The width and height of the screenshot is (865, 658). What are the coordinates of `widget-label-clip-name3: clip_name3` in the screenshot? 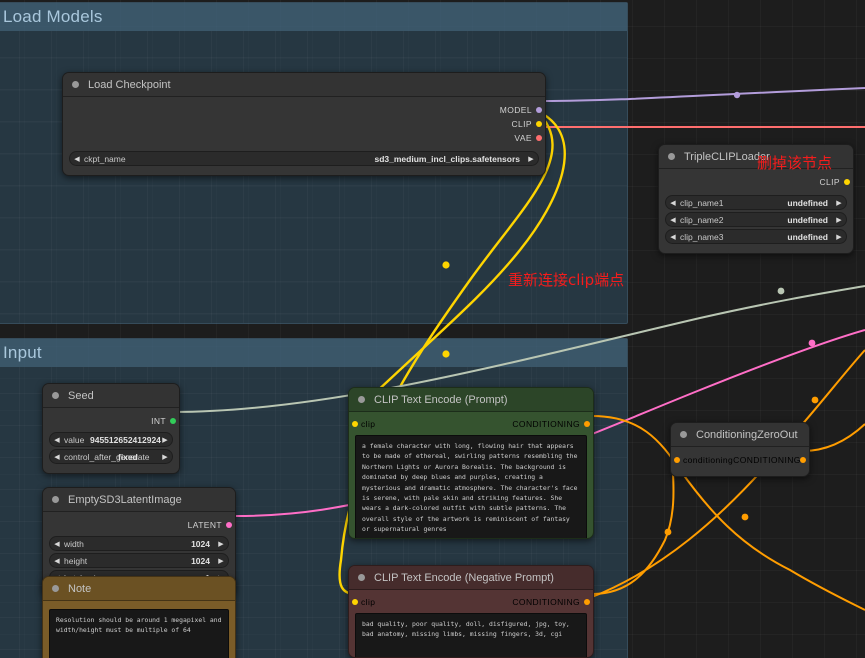 It's located at (702, 236).